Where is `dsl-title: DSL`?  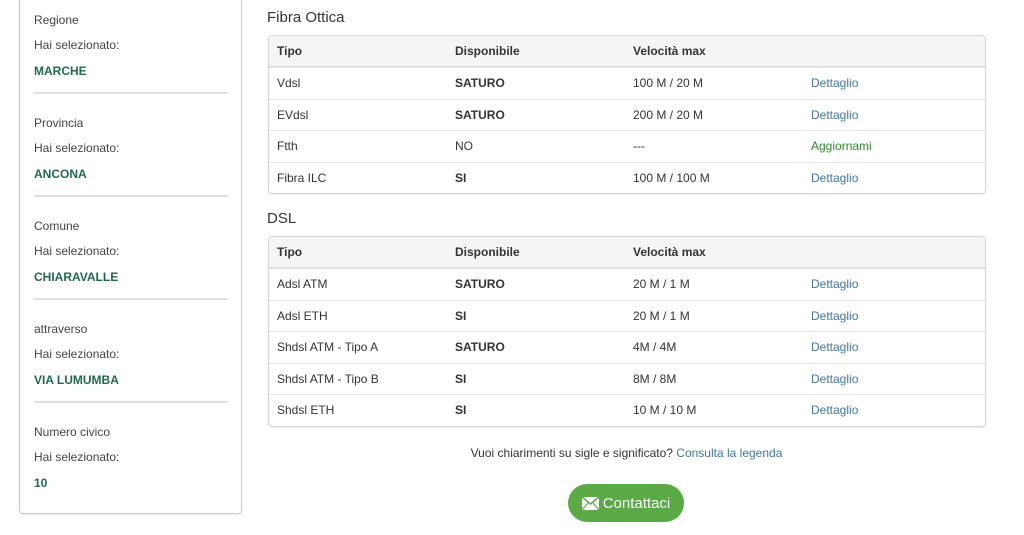 dsl-title: DSL is located at coordinates (282, 218).